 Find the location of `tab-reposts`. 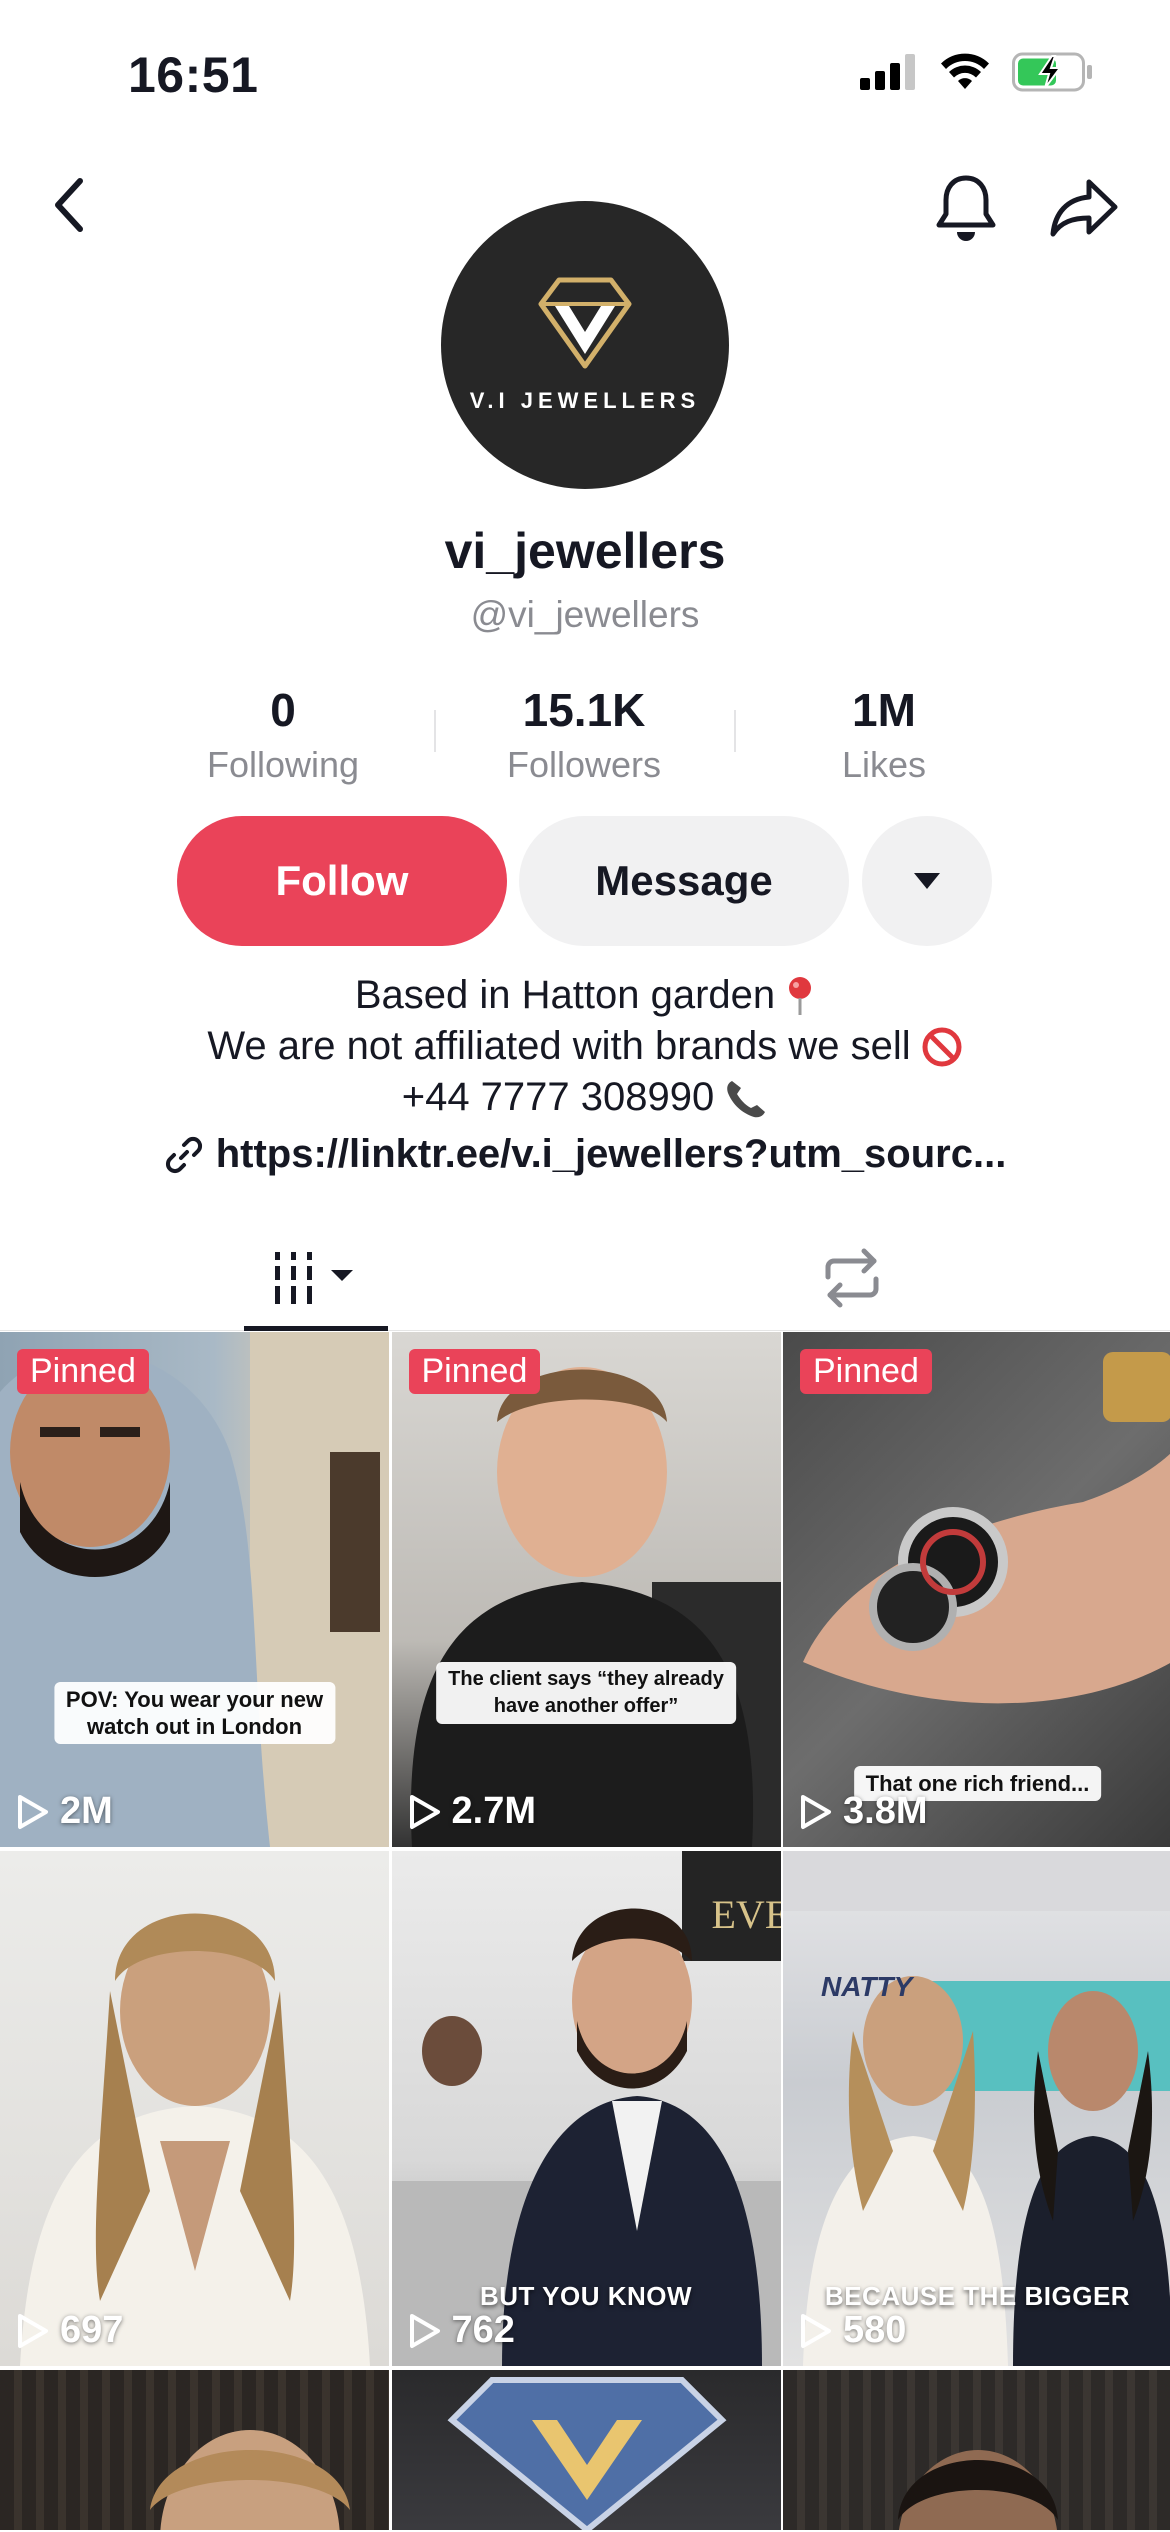

tab-reposts is located at coordinates (852, 1278).